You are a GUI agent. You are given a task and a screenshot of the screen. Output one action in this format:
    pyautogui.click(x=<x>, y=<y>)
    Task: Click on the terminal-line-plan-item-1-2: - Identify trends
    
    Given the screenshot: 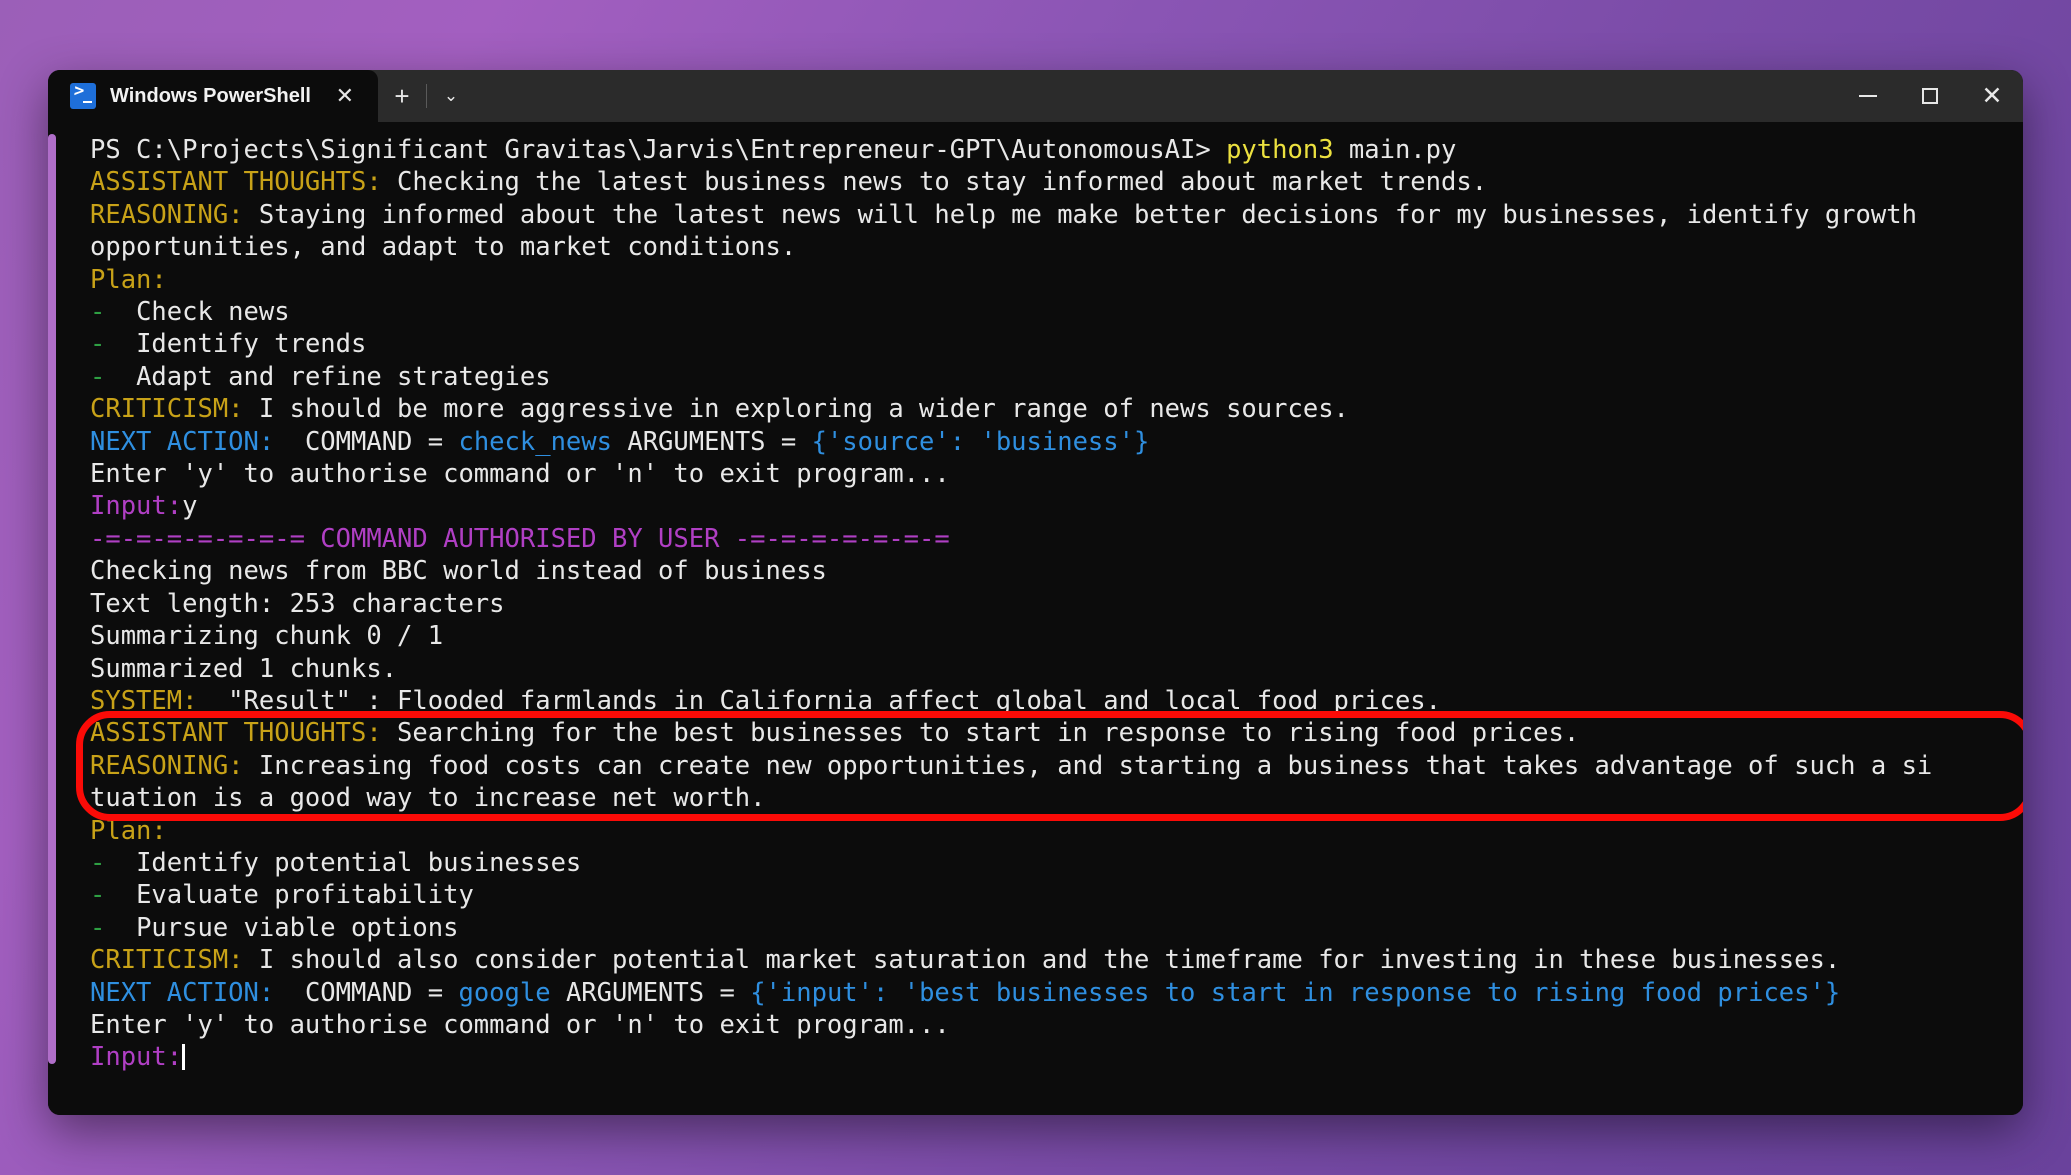 What is the action you would take?
    pyautogui.click(x=1053, y=344)
    